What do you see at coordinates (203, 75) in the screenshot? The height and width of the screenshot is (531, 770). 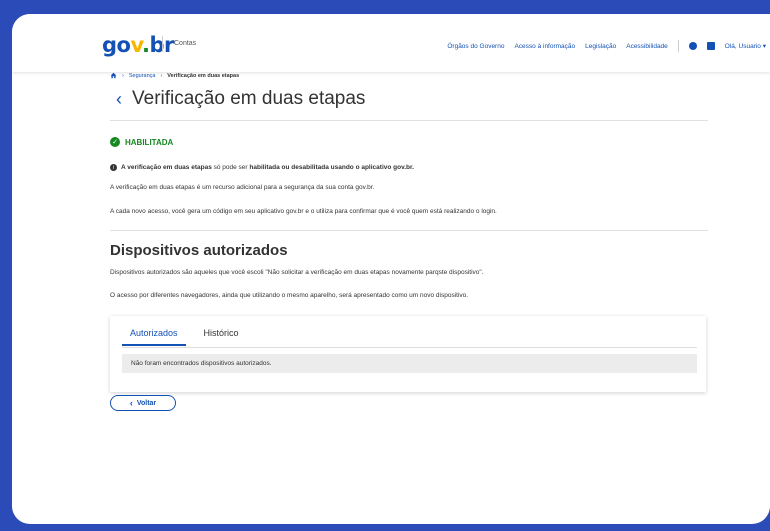 I see `breadcrumb-current: Verificação em duas etapas` at bounding box center [203, 75].